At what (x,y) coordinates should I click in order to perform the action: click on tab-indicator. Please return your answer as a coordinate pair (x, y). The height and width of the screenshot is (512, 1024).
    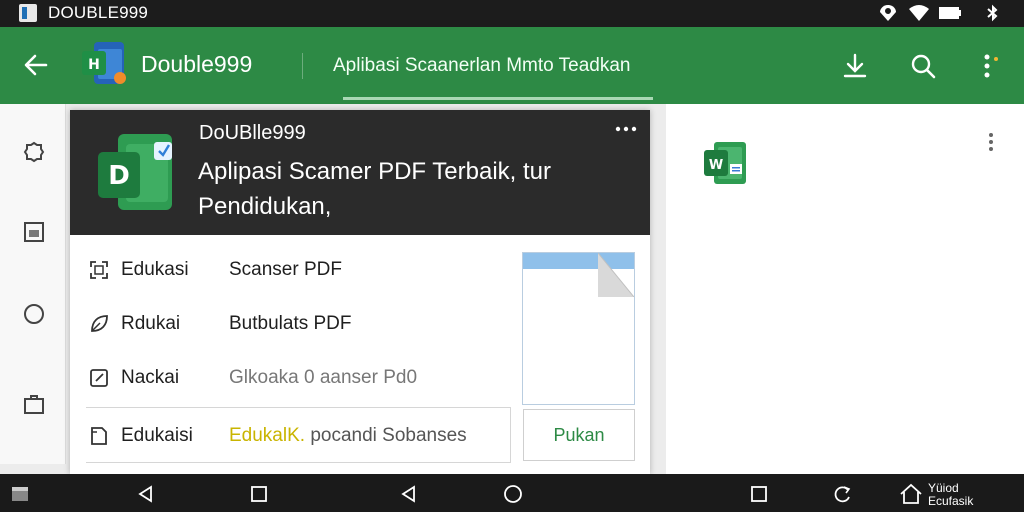
    Looking at the image, I should click on (498, 98).